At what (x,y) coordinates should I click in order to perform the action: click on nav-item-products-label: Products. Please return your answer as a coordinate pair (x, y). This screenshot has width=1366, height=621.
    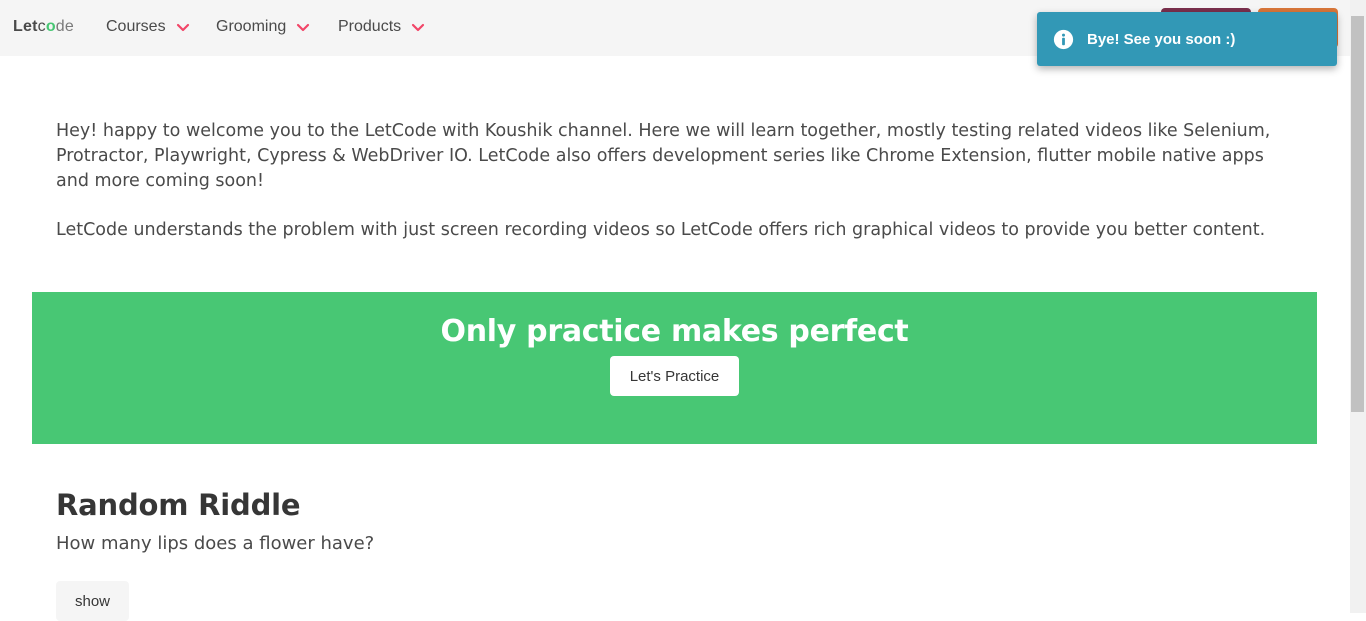
    Looking at the image, I should click on (370, 26).